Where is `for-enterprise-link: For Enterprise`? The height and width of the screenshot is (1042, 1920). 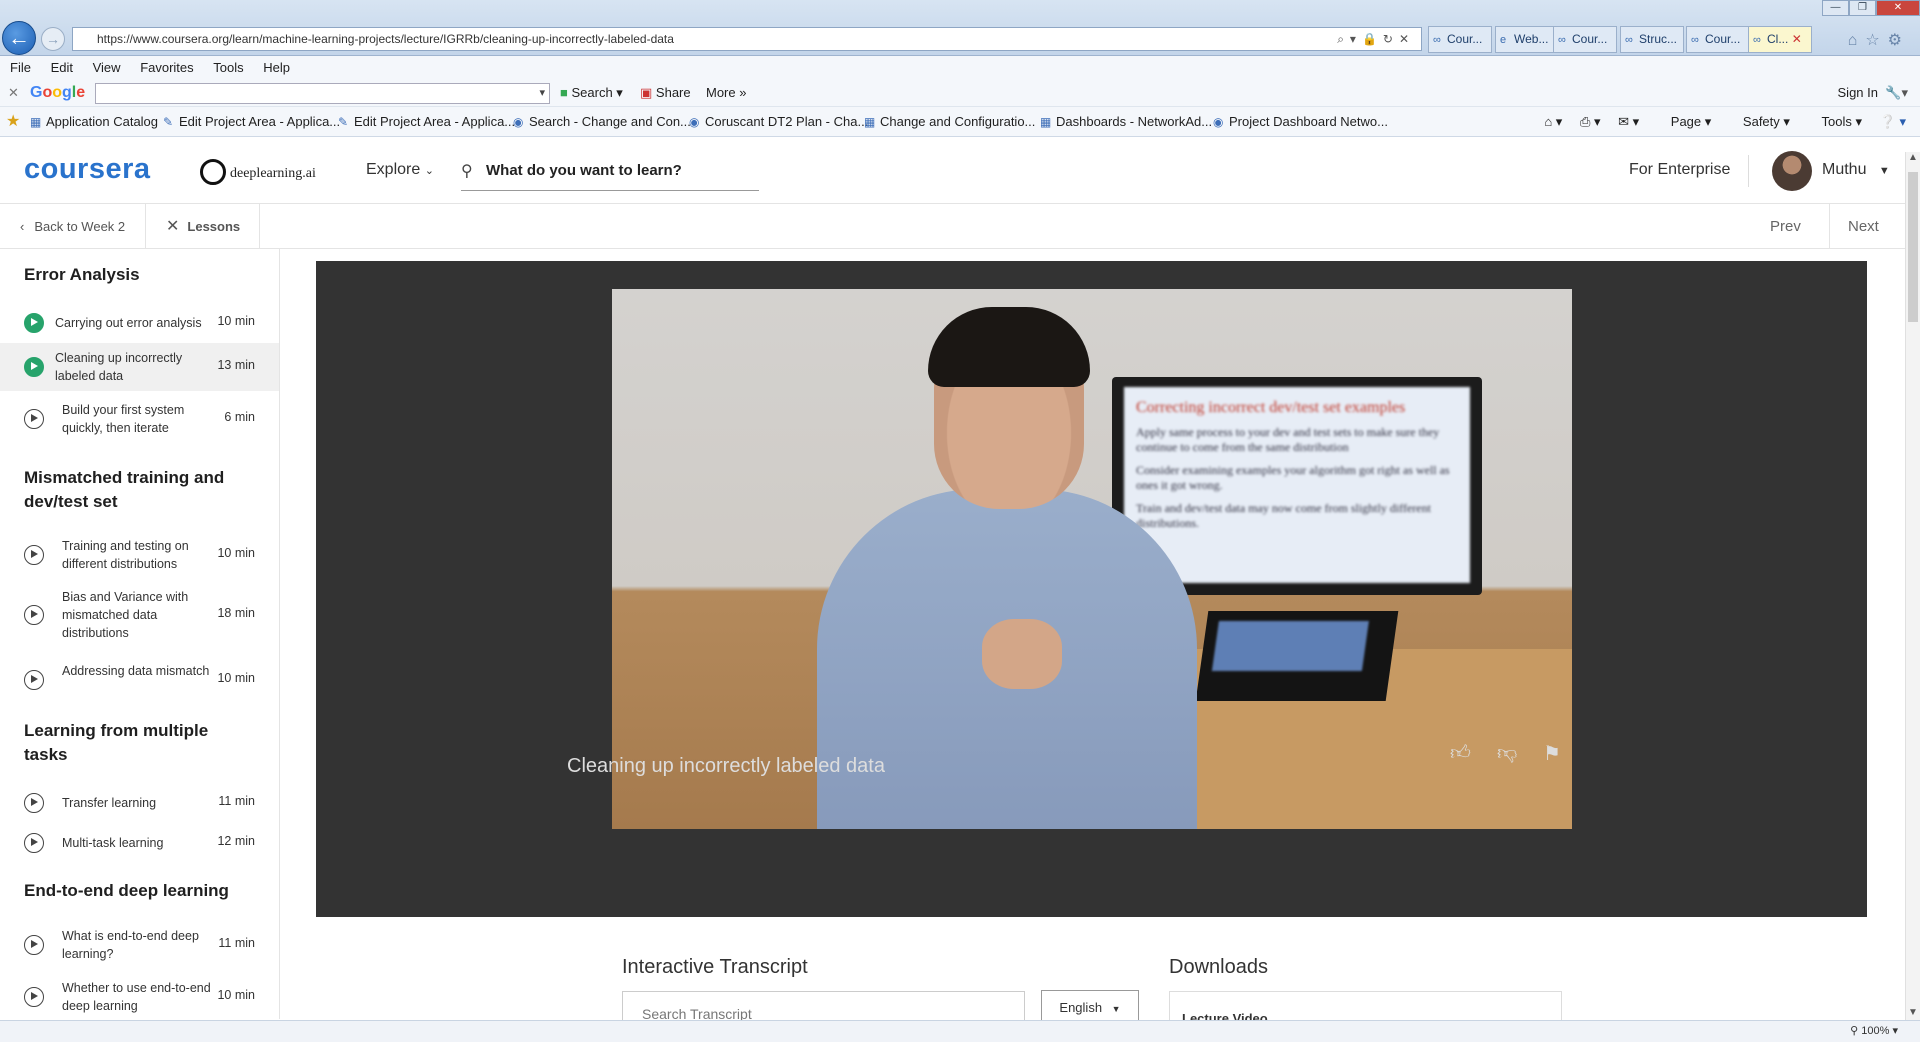 for-enterprise-link: For Enterprise is located at coordinates (1679, 170).